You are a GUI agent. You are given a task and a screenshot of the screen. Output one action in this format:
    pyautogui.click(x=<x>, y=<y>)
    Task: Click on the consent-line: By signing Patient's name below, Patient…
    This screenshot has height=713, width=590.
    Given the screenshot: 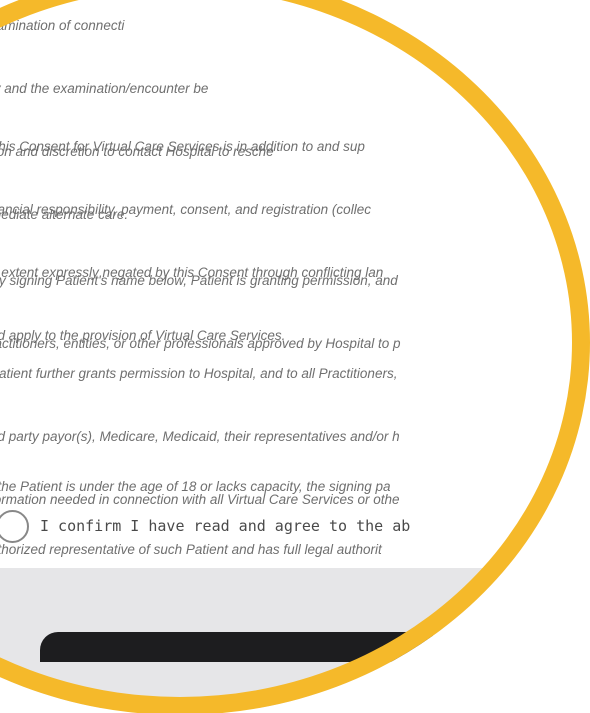 What is the action you would take?
    pyautogui.click(x=199, y=280)
    